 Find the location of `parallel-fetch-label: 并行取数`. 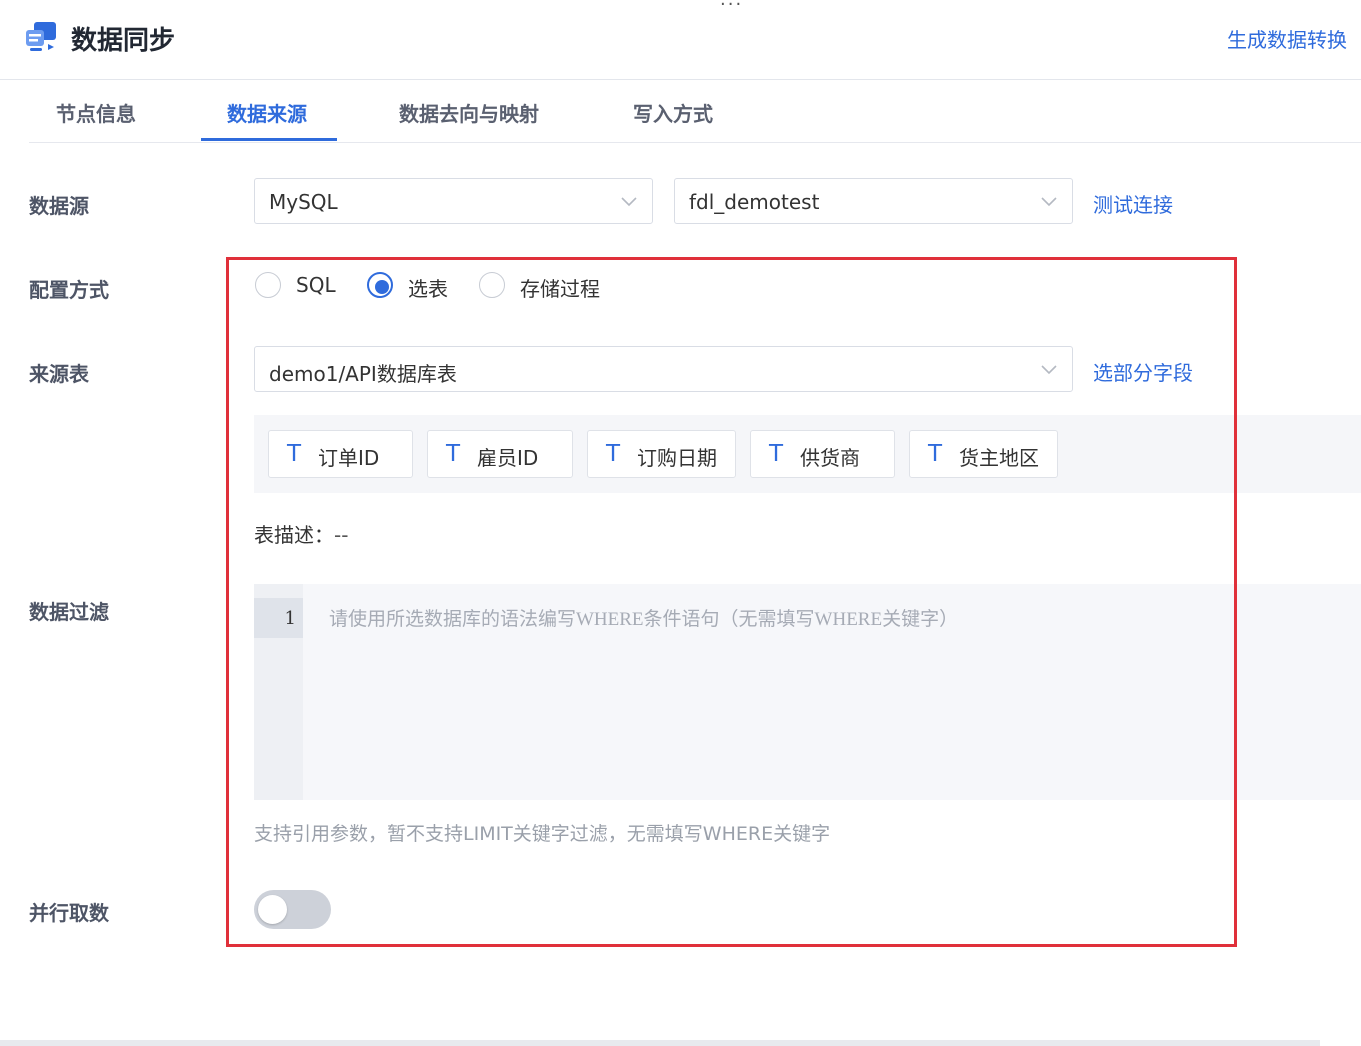

parallel-fetch-label: 并行取数 is located at coordinates (69, 913).